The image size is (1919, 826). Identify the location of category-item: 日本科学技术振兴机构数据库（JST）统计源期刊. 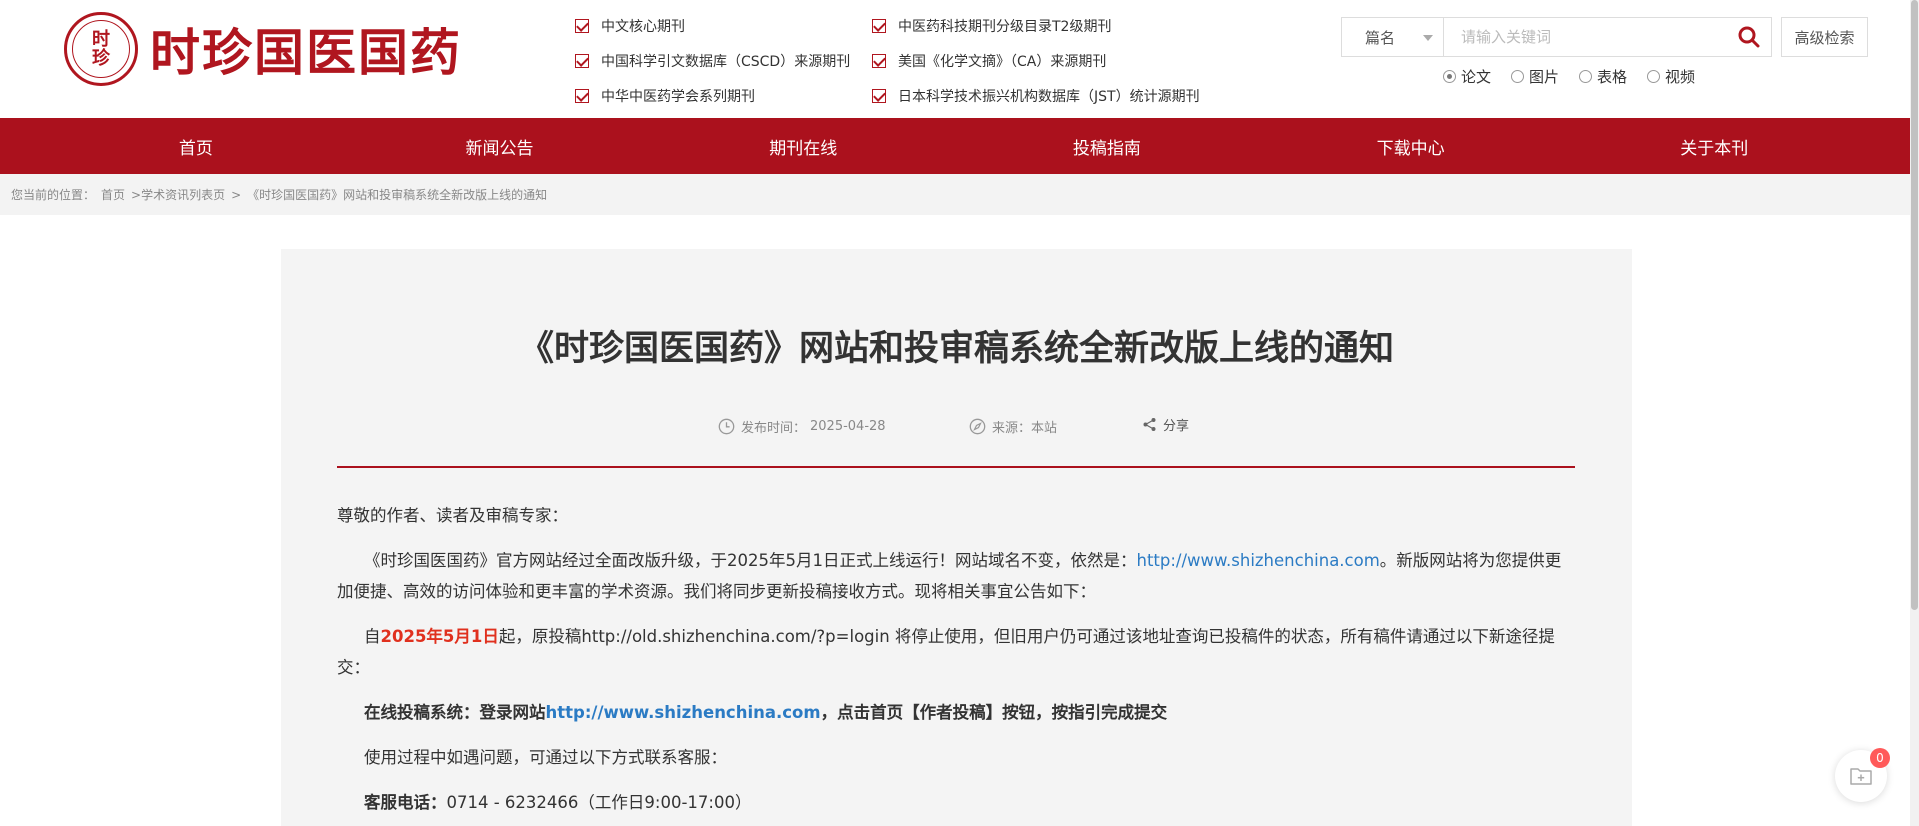
(1036, 95).